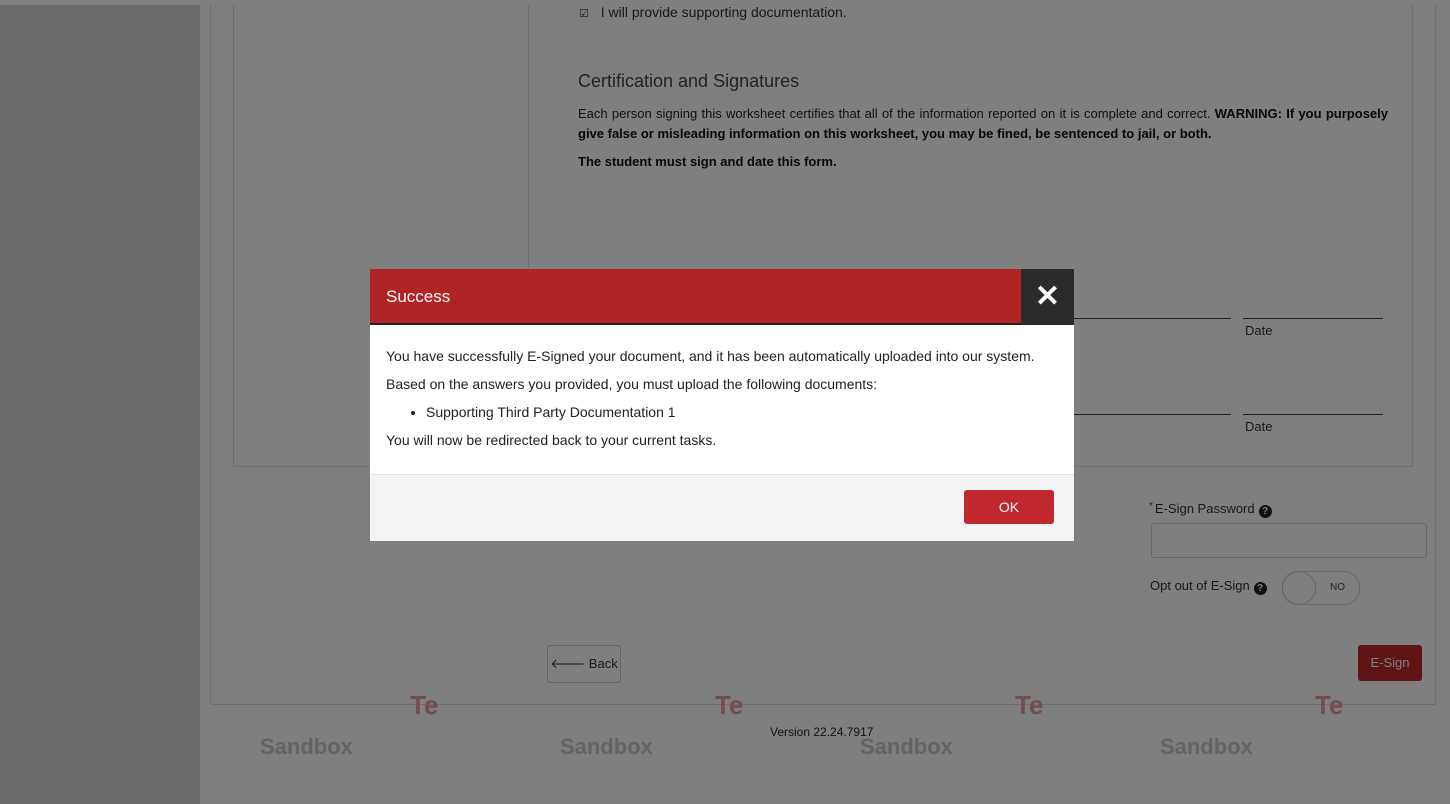 Image resolution: width=1450 pixels, height=804 pixels. Describe the element at coordinates (722, 507) in the screenshot. I see `modal-footer: OK` at that location.